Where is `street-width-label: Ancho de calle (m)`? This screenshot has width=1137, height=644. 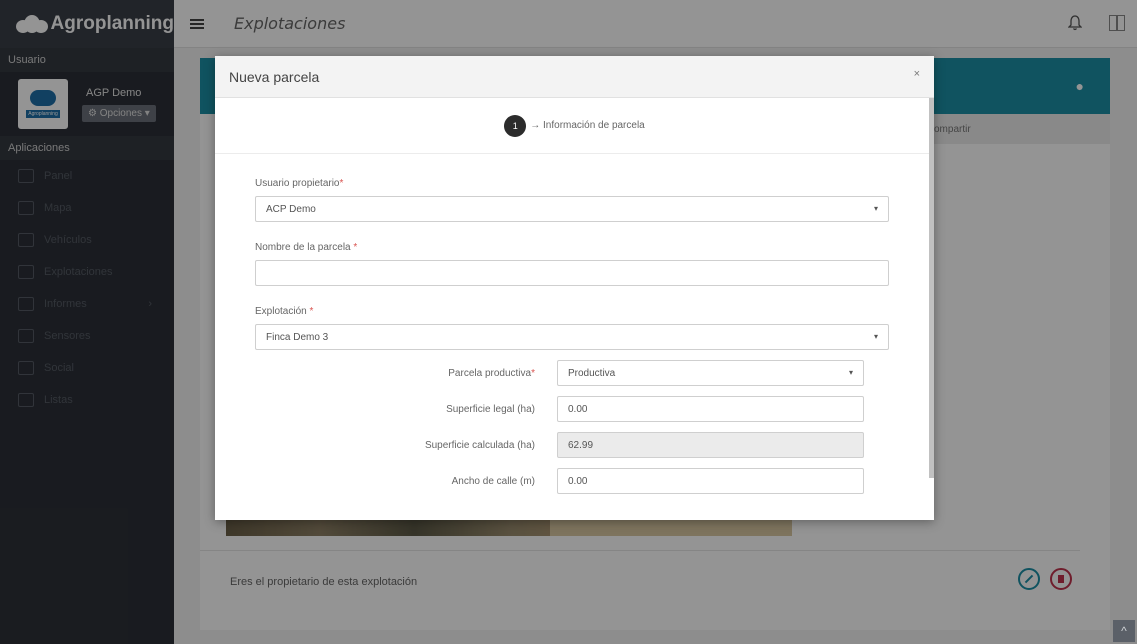 street-width-label: Ancho de calle (m) is located at coordinates (493, 481).